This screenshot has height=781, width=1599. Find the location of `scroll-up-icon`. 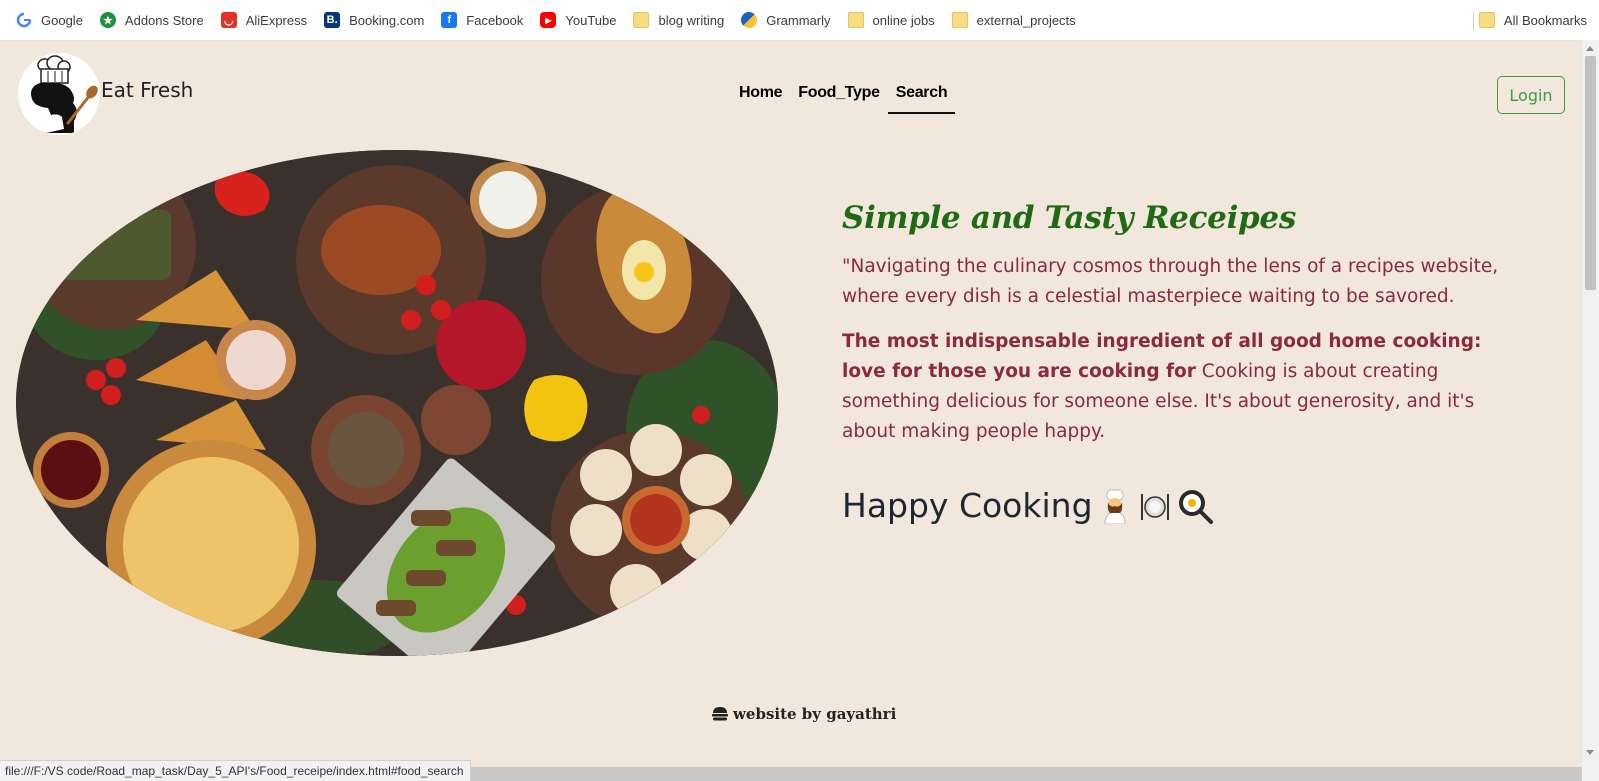

scroll-up-icon is located at coordinates (1590, 48).